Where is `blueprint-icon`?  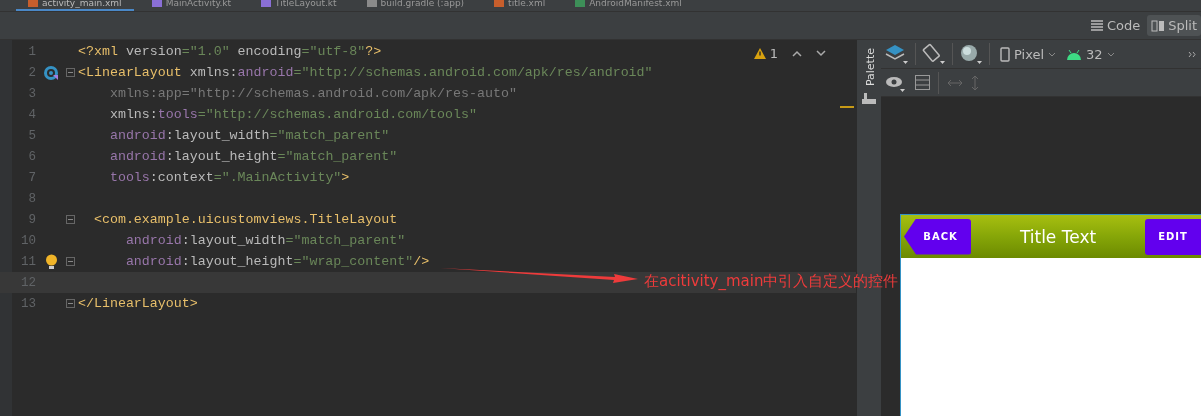
blueprint-icon is located at coordinates (922, 82).